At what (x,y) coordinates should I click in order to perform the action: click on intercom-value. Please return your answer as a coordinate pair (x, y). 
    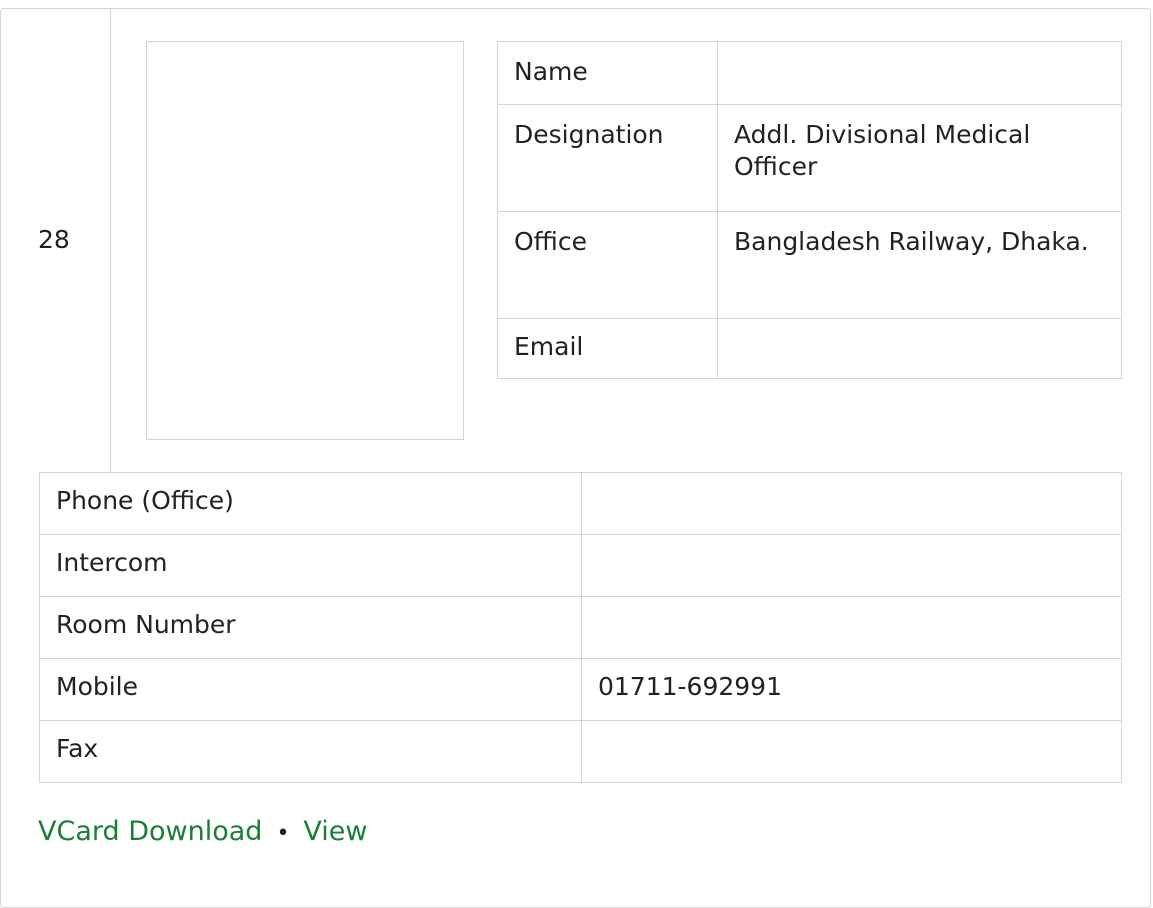
    Looking at the image, I should click on (851, 565).